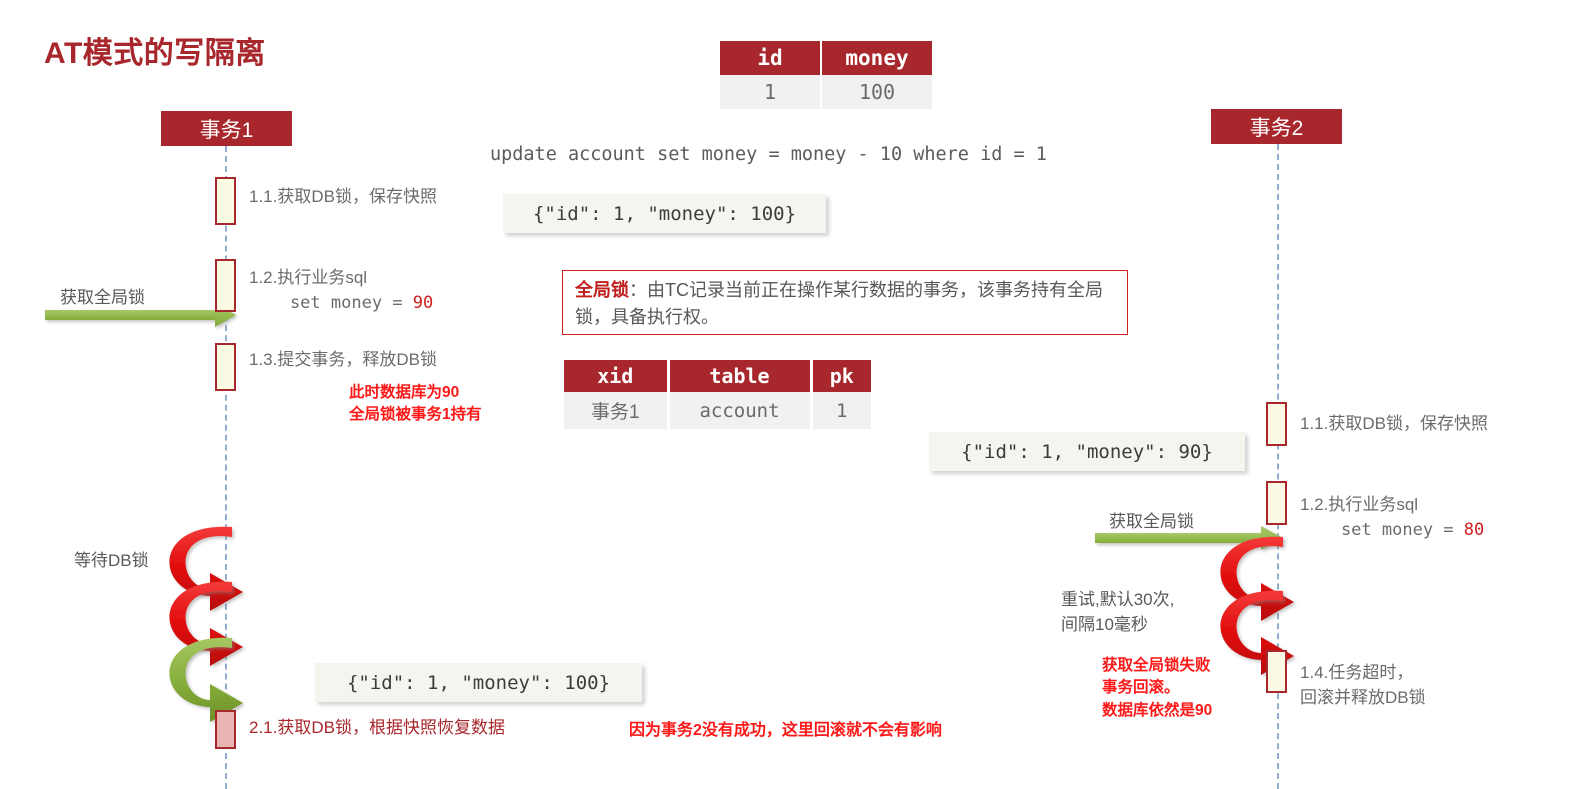  What do you see at coordinates (308, 277) in the screenshot?
I see `step-label-left-1-2-line1: 1.2.执行业务sql` at bounding box center [308, 277].